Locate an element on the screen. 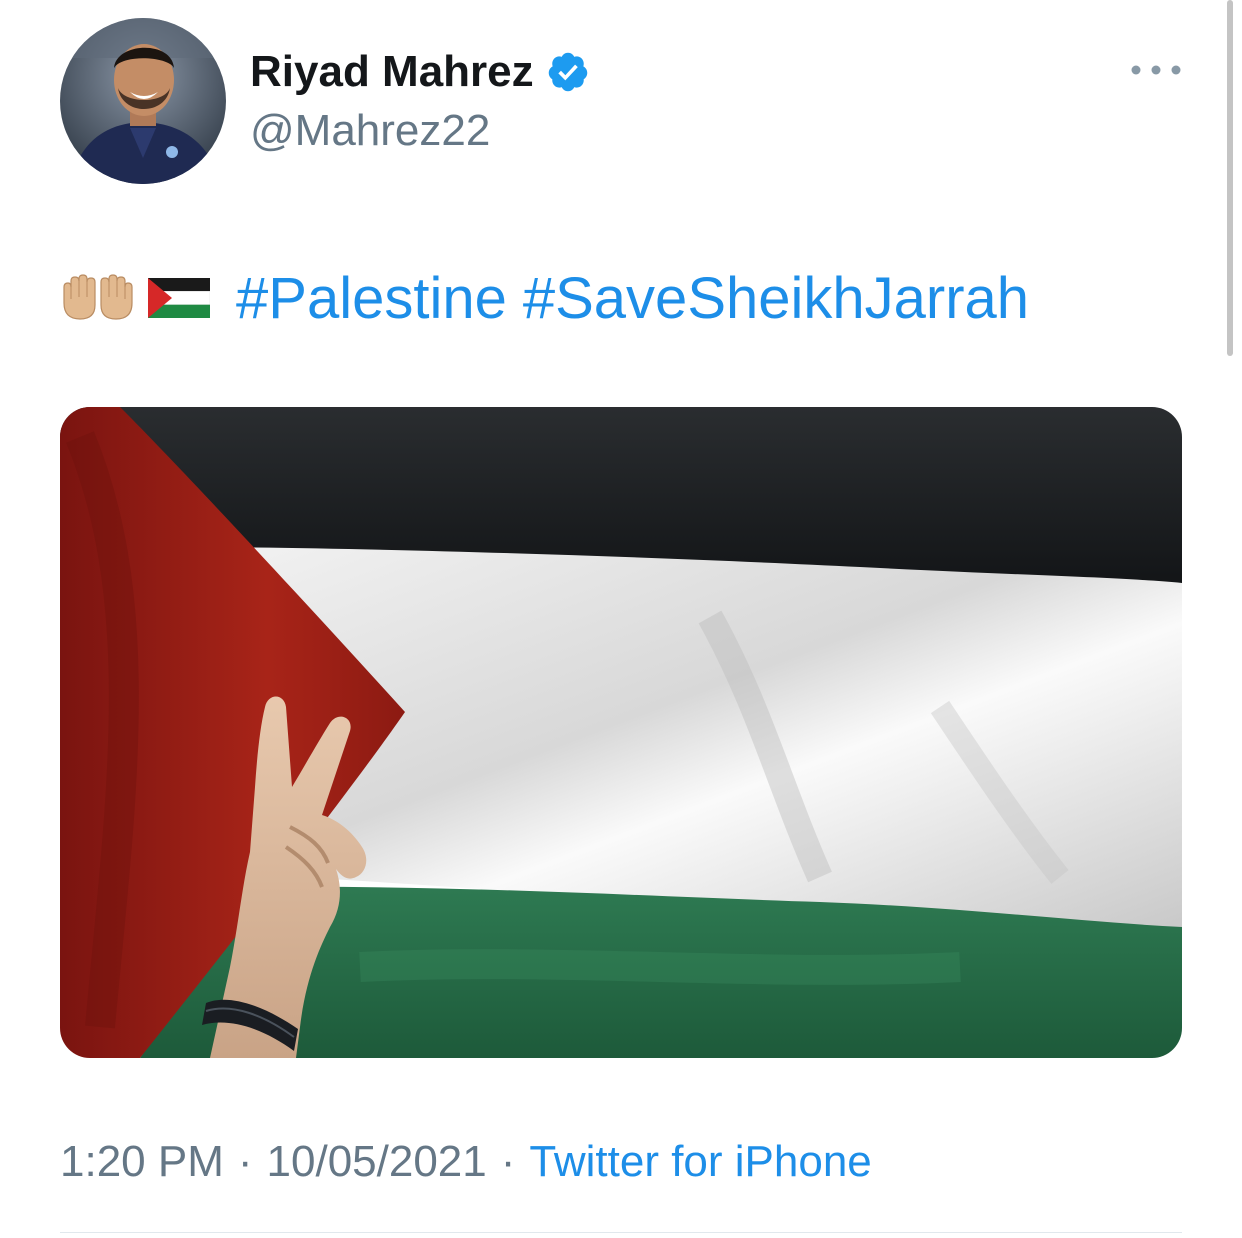  hashtag-link-palestine: #Palestine is located at coordinates (371, 298).